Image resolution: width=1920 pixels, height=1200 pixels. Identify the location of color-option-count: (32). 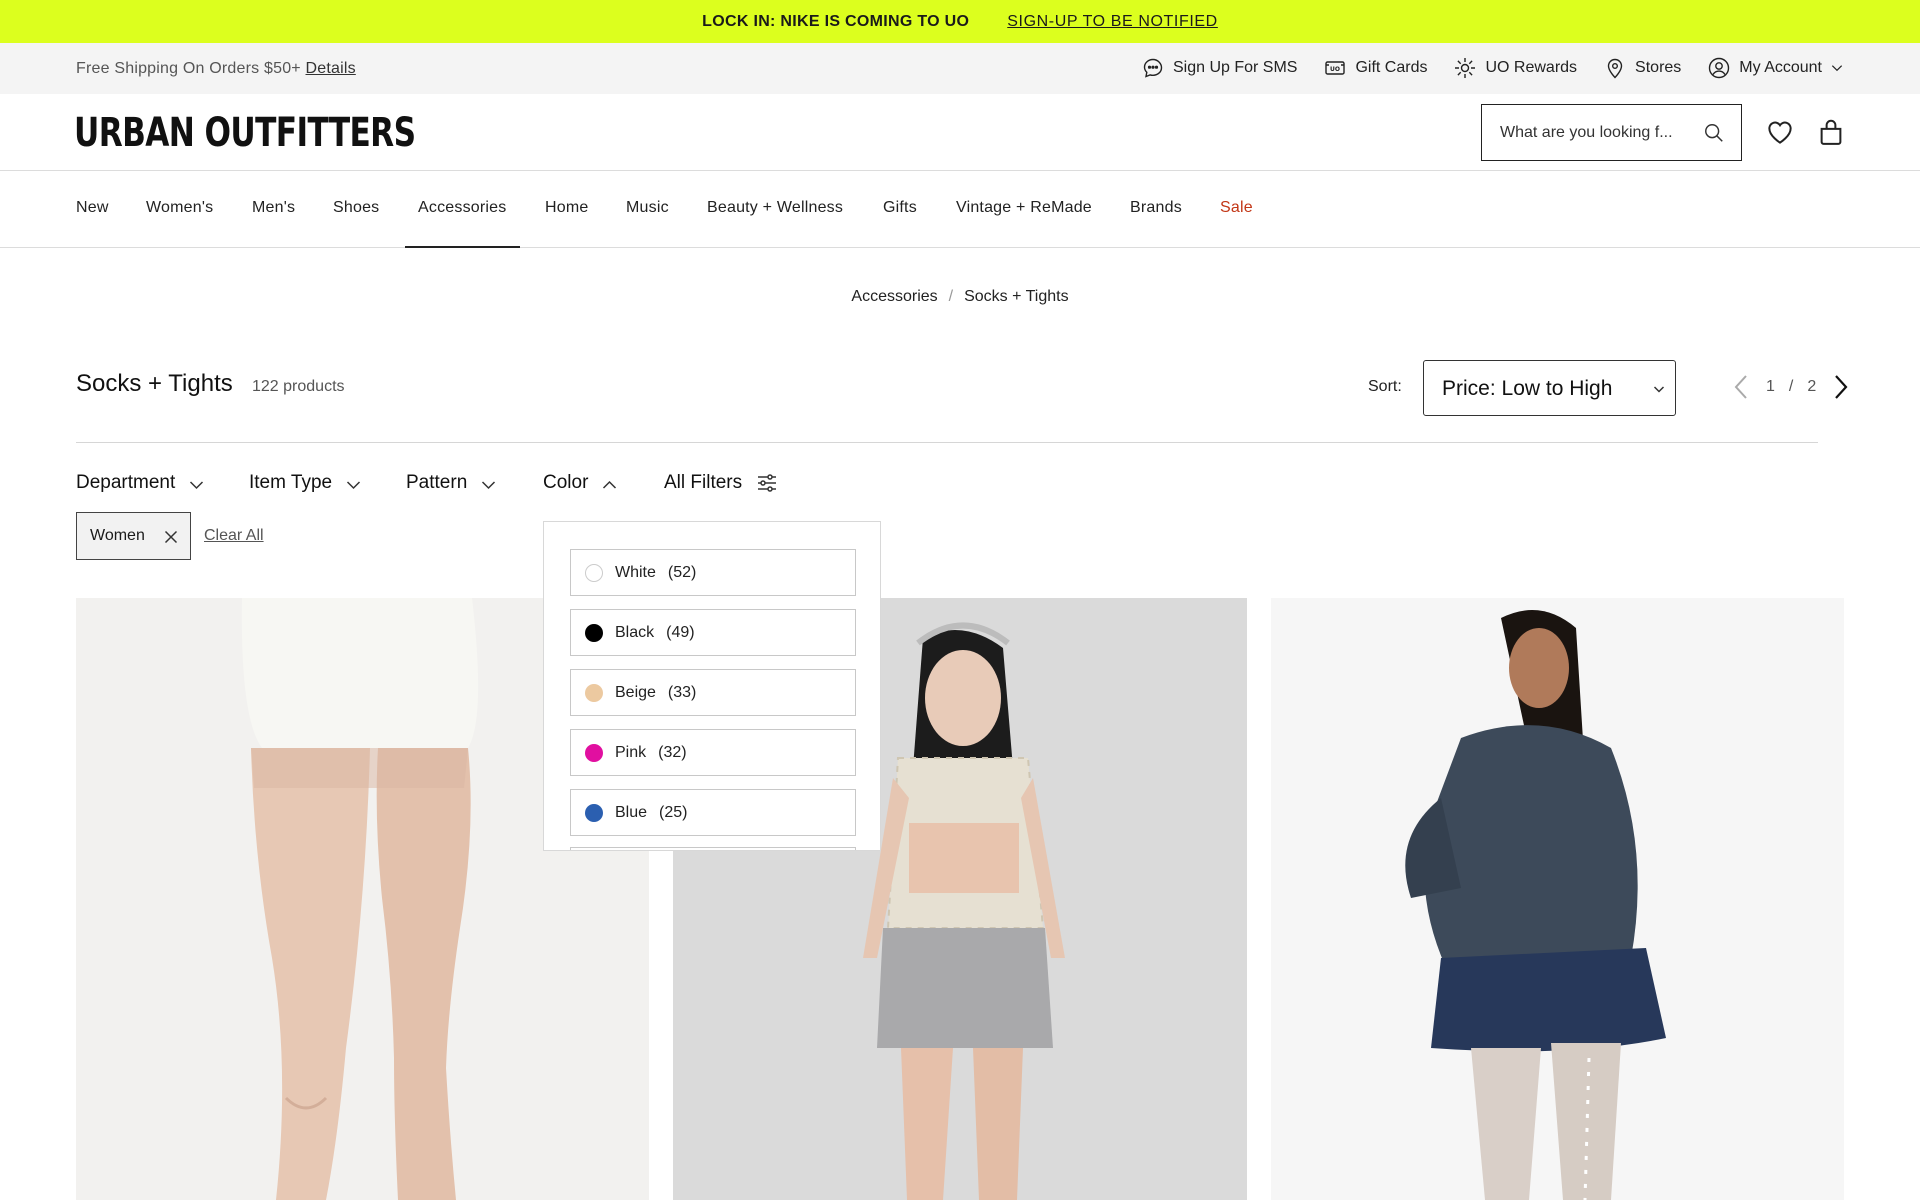
(672, 752).